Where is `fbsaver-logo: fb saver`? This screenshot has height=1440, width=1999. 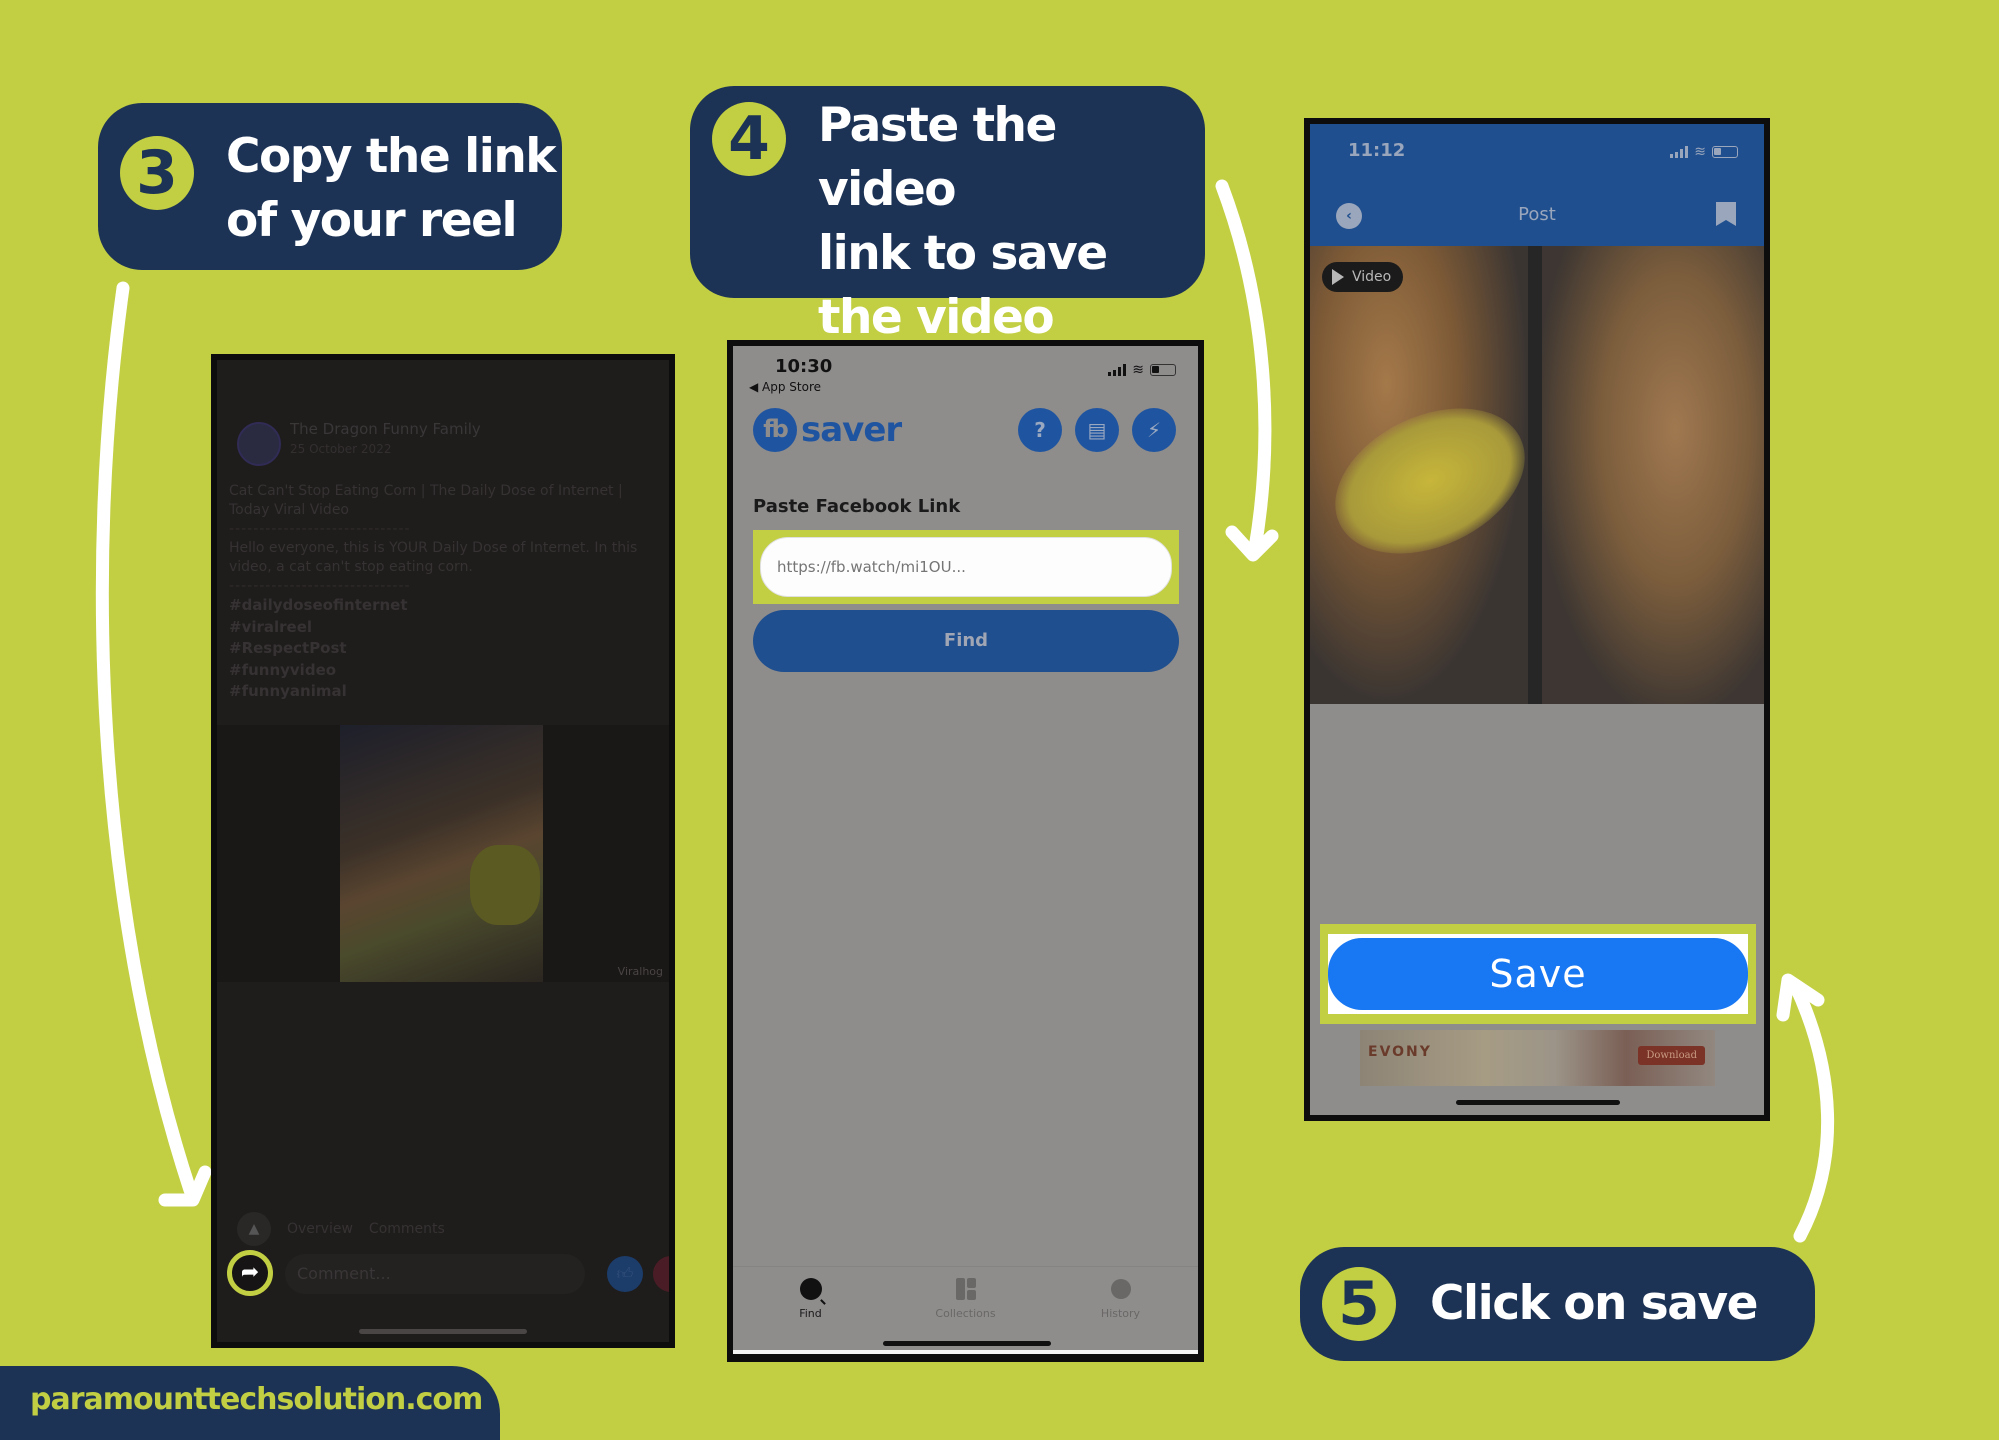 fbsaver-logo: fb saver is located at coordinates (827, 430).